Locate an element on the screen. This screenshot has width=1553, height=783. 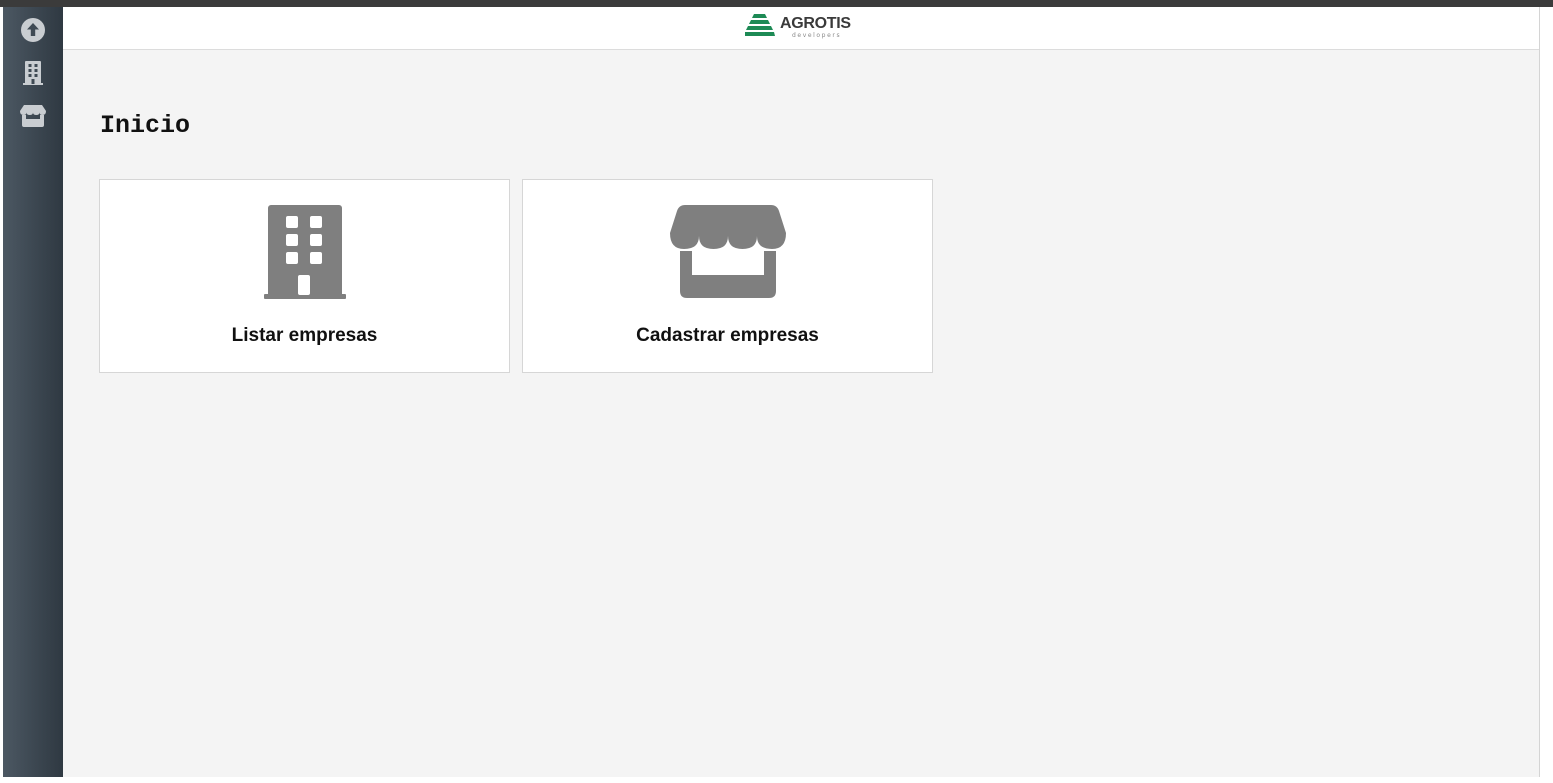
card-list-companies: Listar empresas is located at coordinates (304, 276).